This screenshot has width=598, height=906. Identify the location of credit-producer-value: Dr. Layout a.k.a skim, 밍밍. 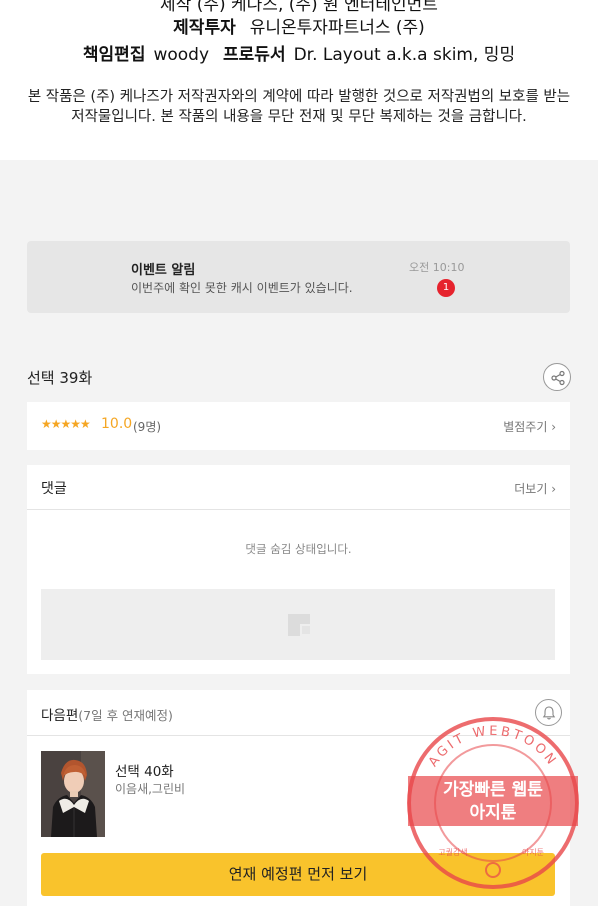
(404, 55).